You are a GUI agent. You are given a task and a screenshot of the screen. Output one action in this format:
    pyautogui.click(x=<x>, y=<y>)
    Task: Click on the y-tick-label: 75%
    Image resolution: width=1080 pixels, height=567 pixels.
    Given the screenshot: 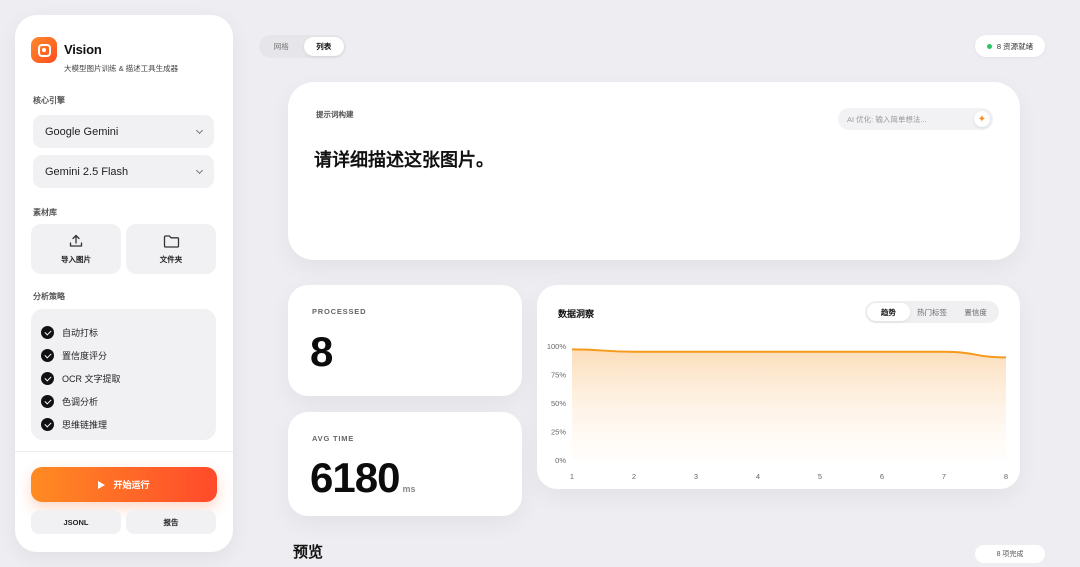 What is the action you would take?
    pyautogui.click(x=558, y=375)
    